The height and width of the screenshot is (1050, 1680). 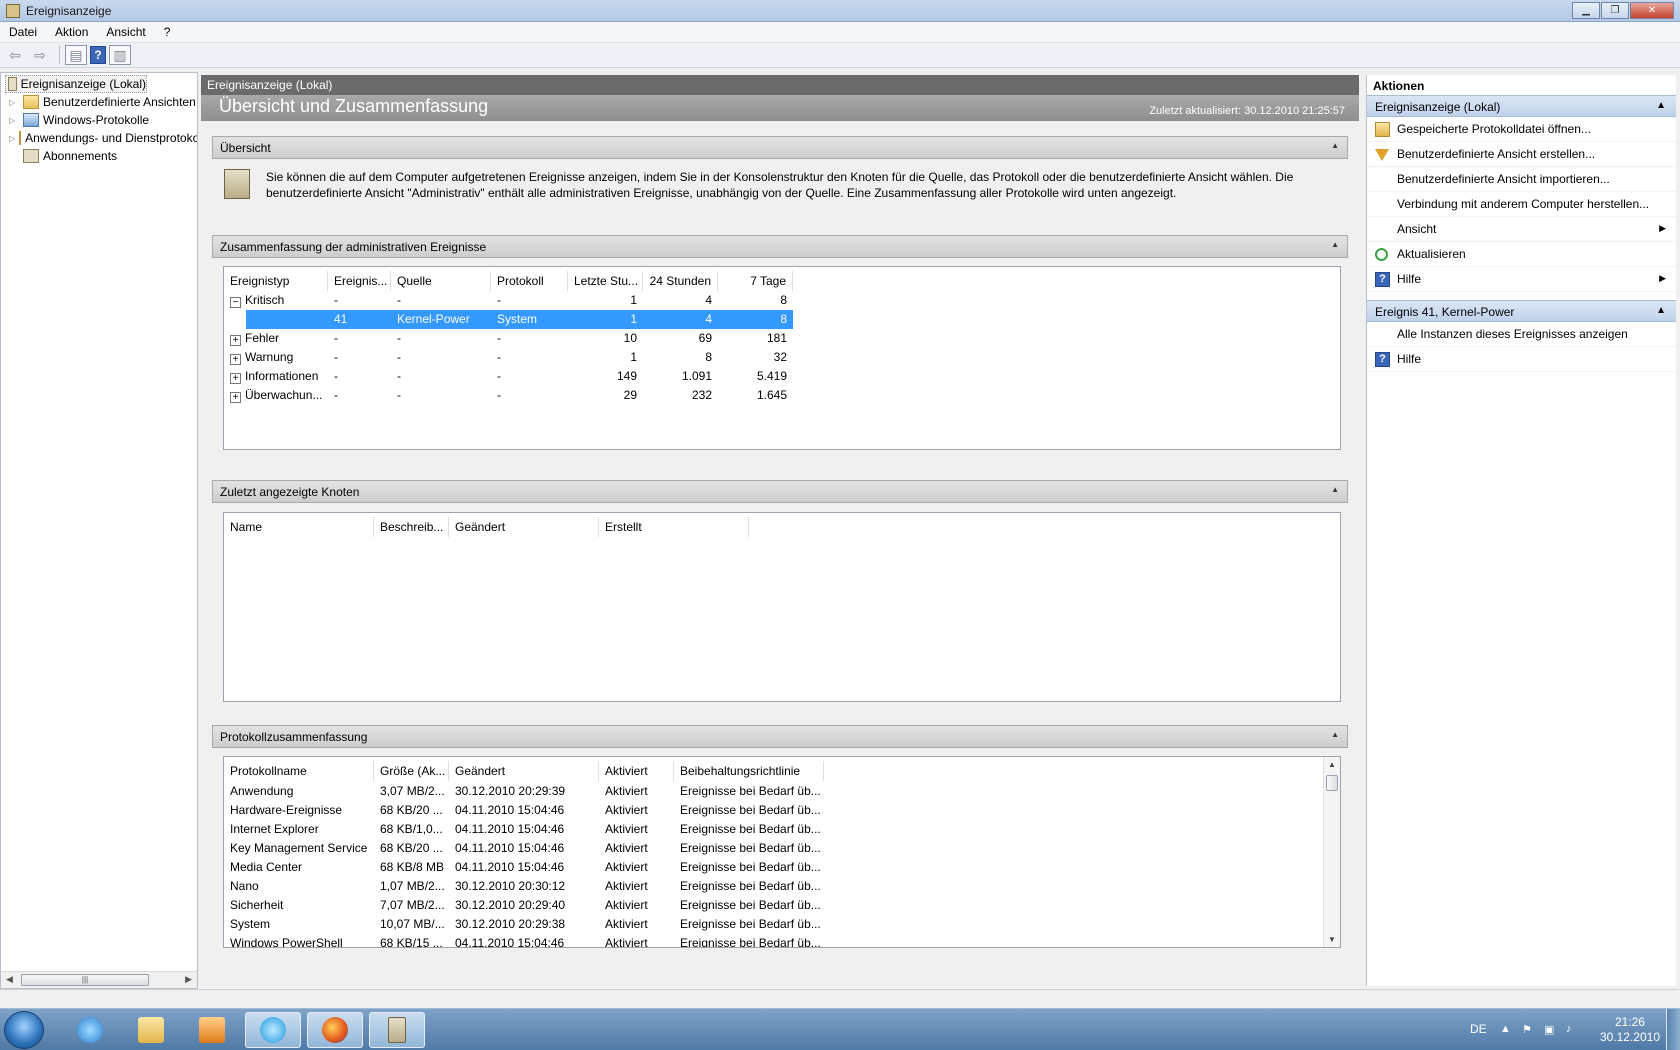 I want to click on actions-group-header: Ereignis 41, Kernel-Power ▲, so click(x=1521, y=311).